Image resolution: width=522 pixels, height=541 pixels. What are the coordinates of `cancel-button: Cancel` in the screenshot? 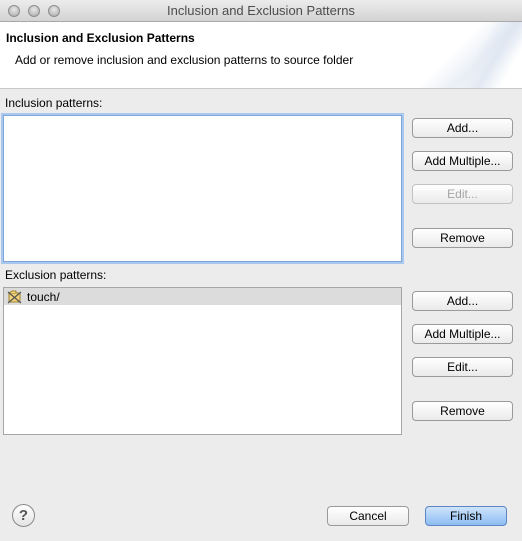 It's located at (368, 516).